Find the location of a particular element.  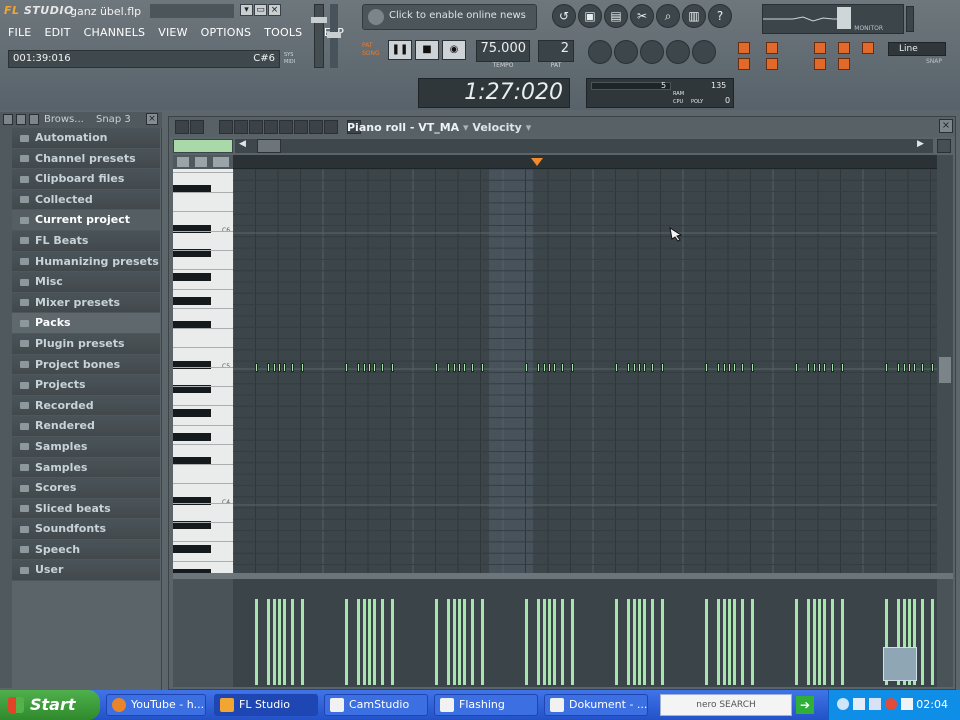

scroll-left-icon: ◀ is located at coordinates (246, 146).